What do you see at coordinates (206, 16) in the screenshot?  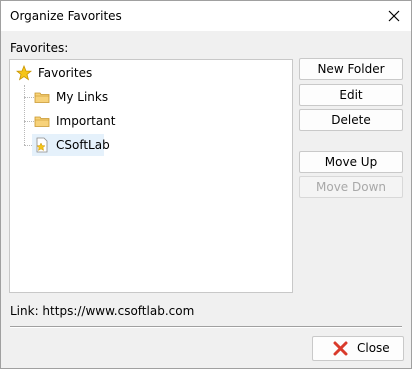 I see `title-bar: Organize Favorites` at bounding box center [206, 16].